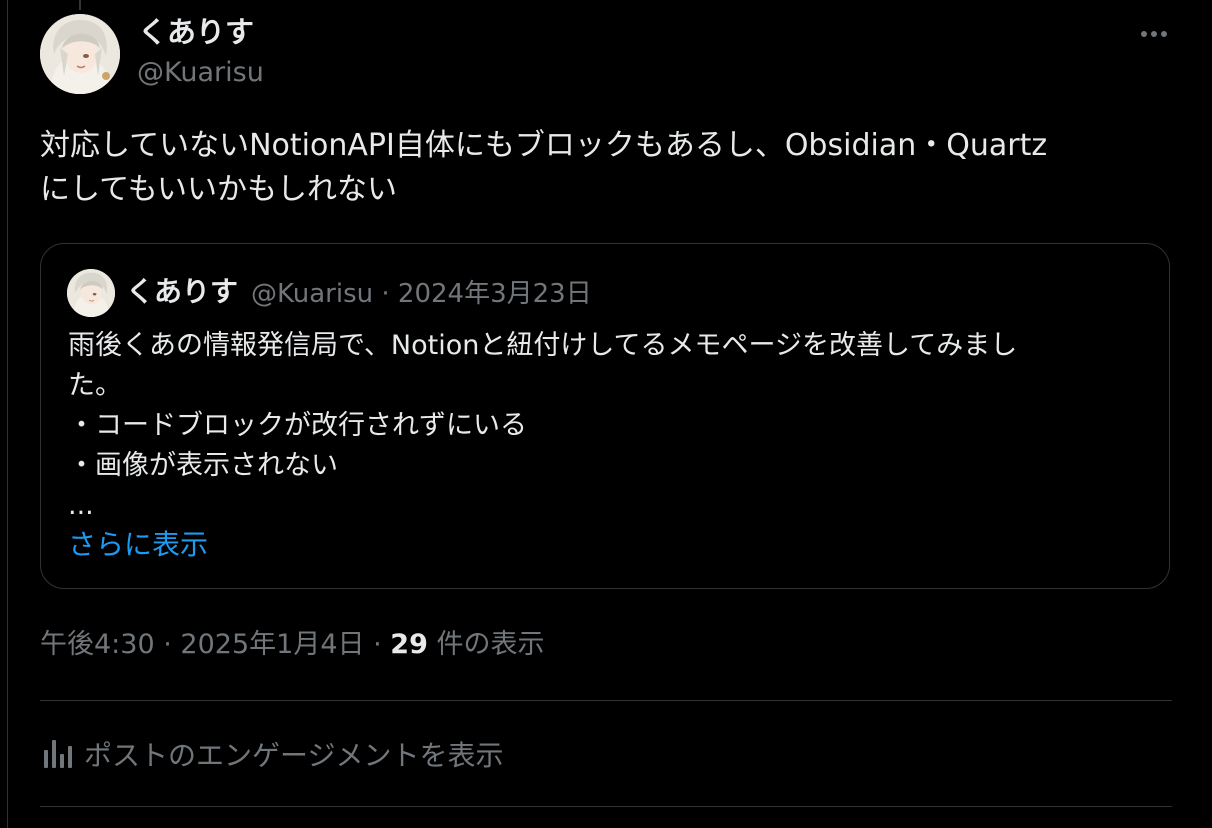 This screenshot has height=828, width=1212. Describe the element at coordinates (543, 345) in the screenshot. I see `quoted-text-line: 雨後くあの情報発信局で、Notionと紐付けしてるメモページを改善してみまし` at that location.